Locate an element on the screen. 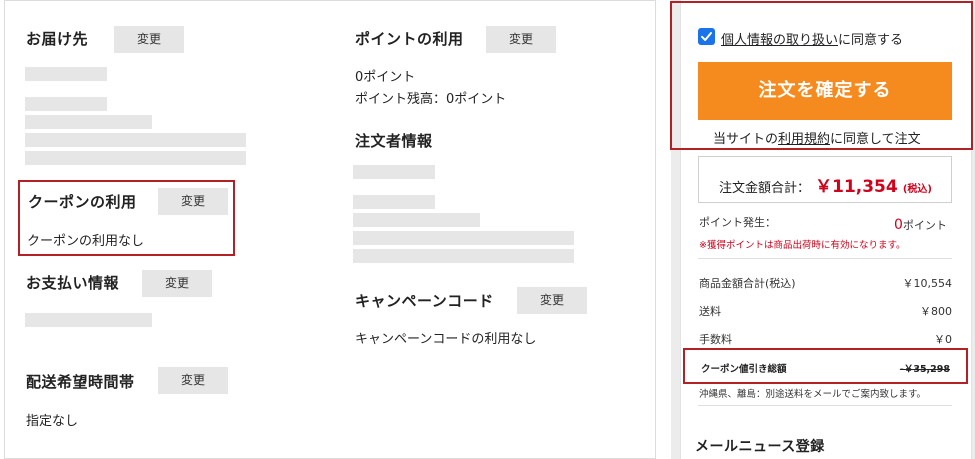  campaign-change-button: 変更 is located at coordinates (552, 300).